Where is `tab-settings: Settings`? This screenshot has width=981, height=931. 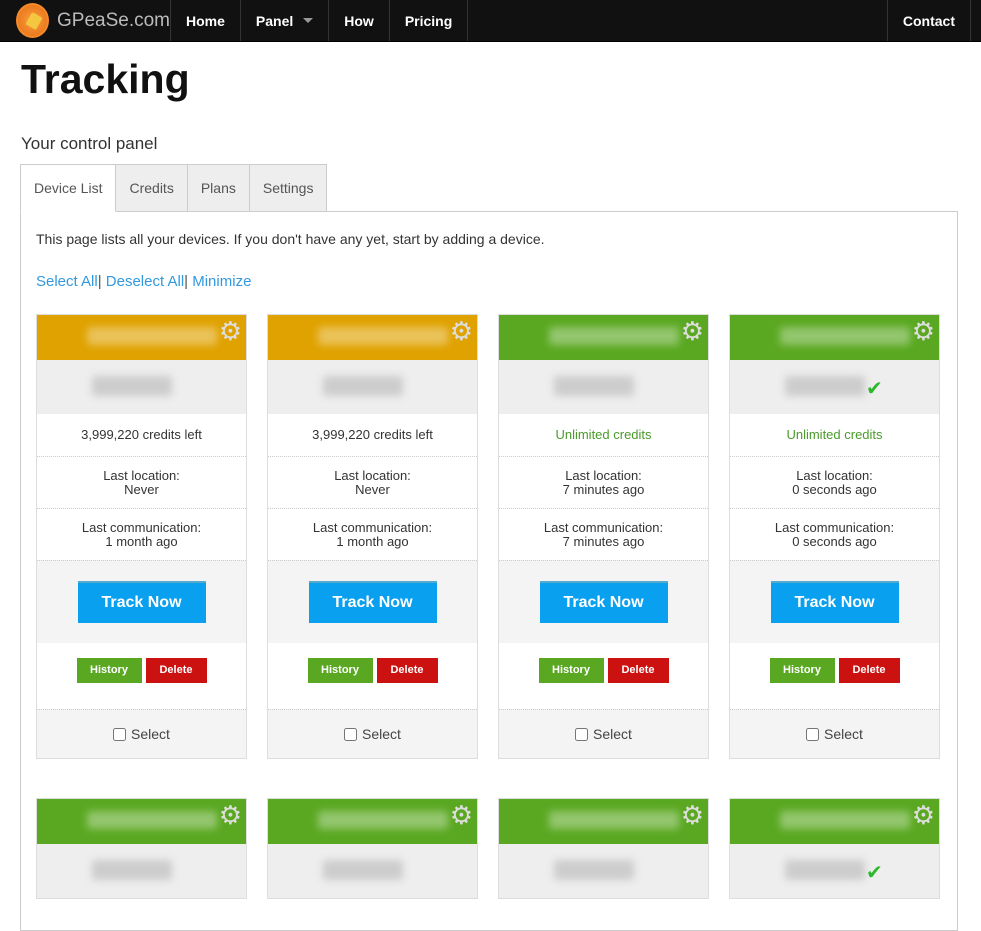 tab-settings: Settings is located at coordinates (288, 188).